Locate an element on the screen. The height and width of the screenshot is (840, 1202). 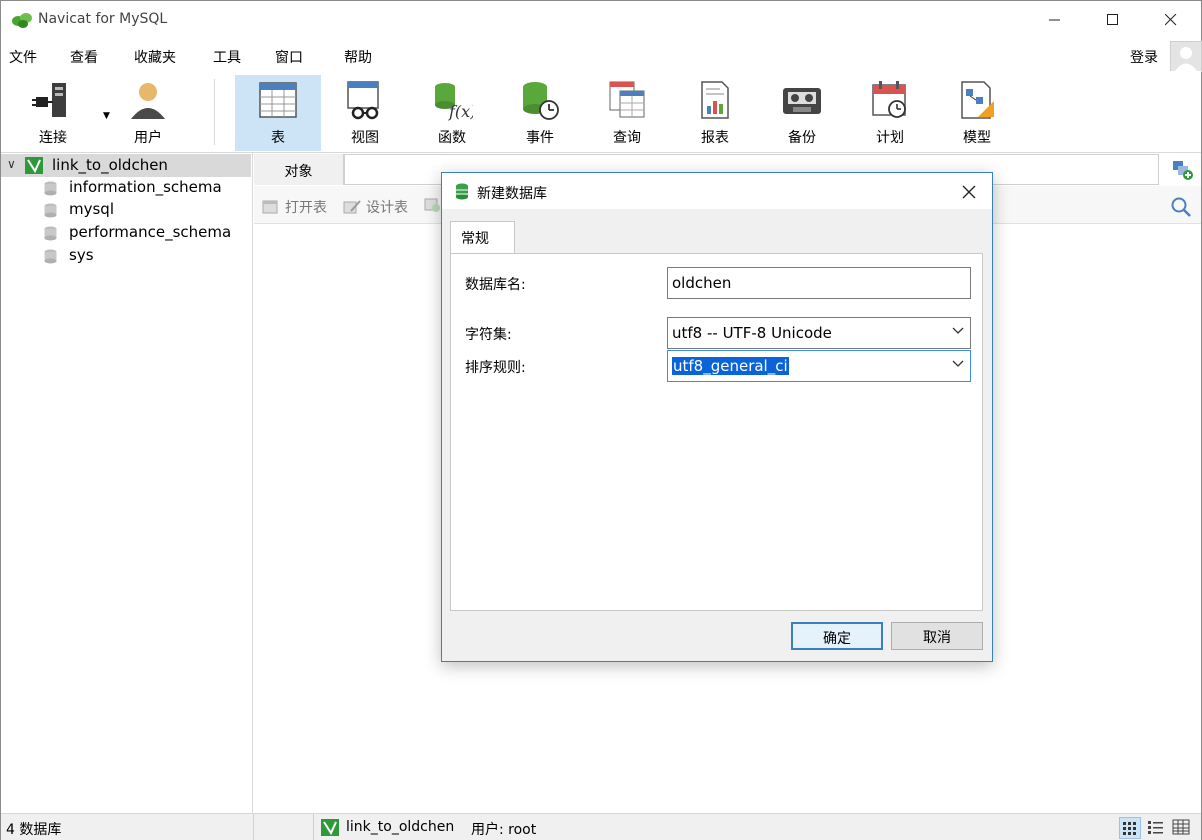
tab-general: 常规 is located at coordinates (482, 237).